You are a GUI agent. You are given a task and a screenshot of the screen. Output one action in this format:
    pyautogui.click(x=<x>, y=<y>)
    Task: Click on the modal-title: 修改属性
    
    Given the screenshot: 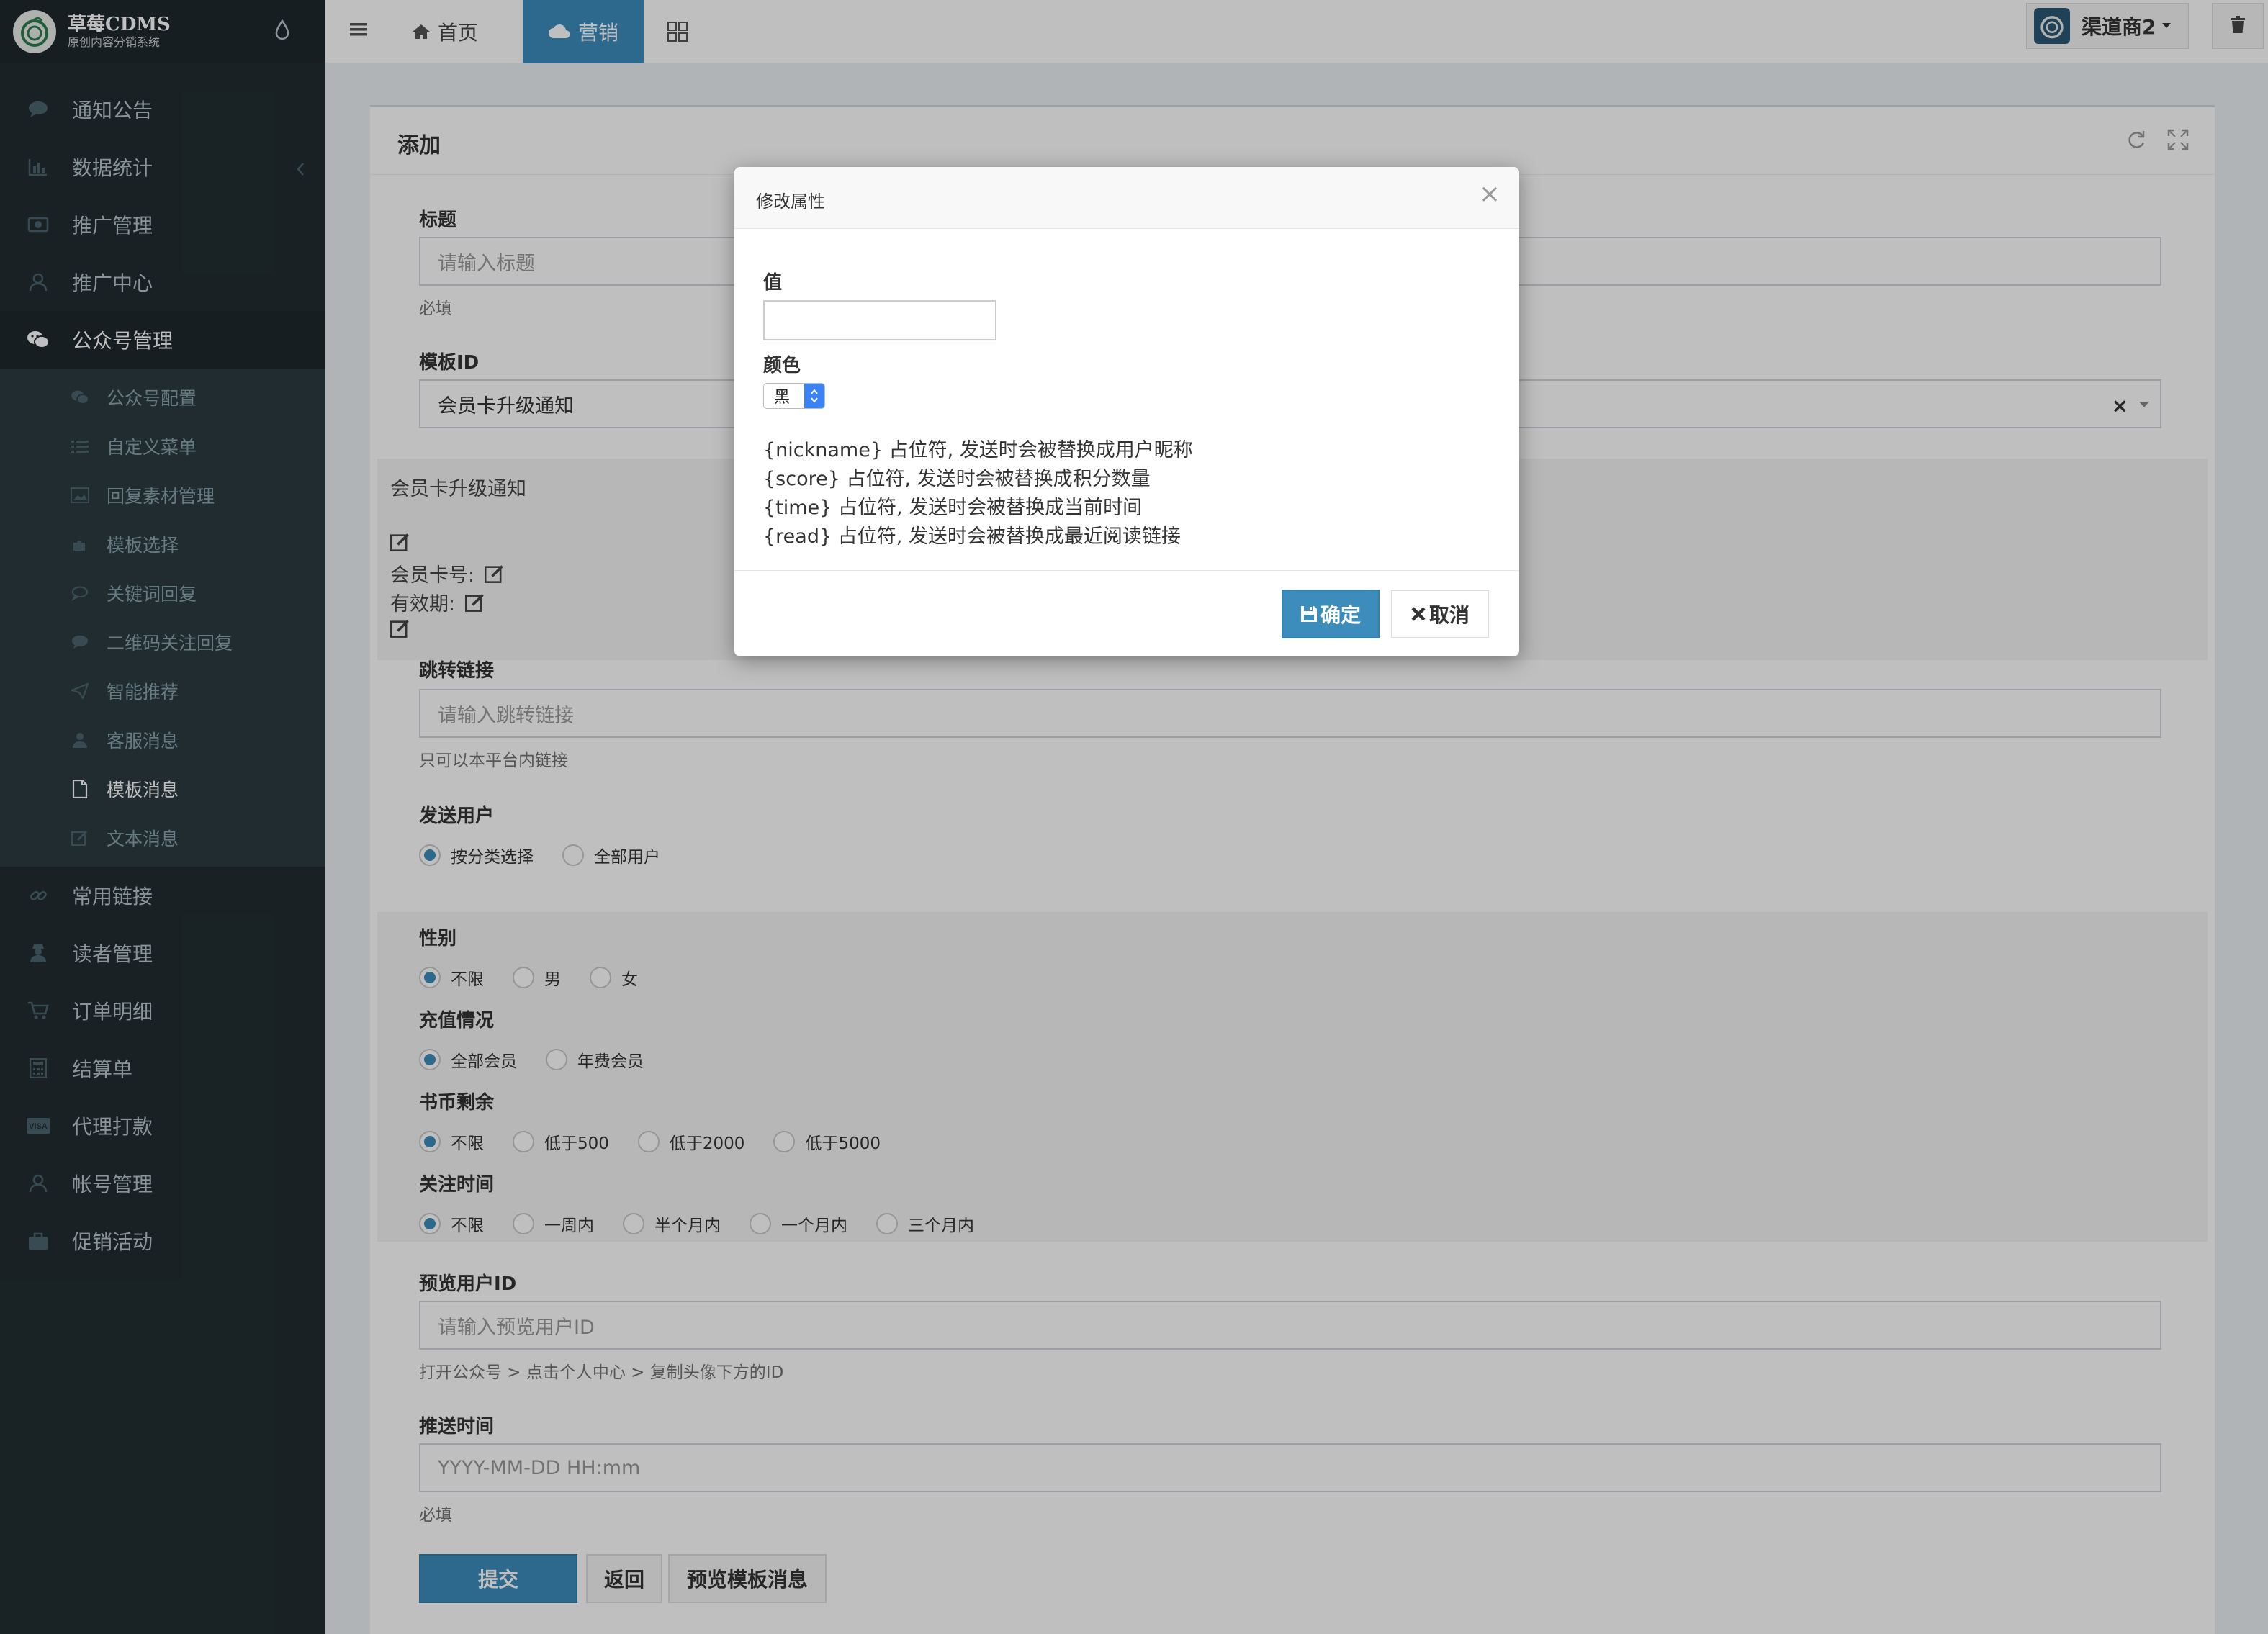 What is the action you would take?
    pyautogui.click(x=790, y=201)
    